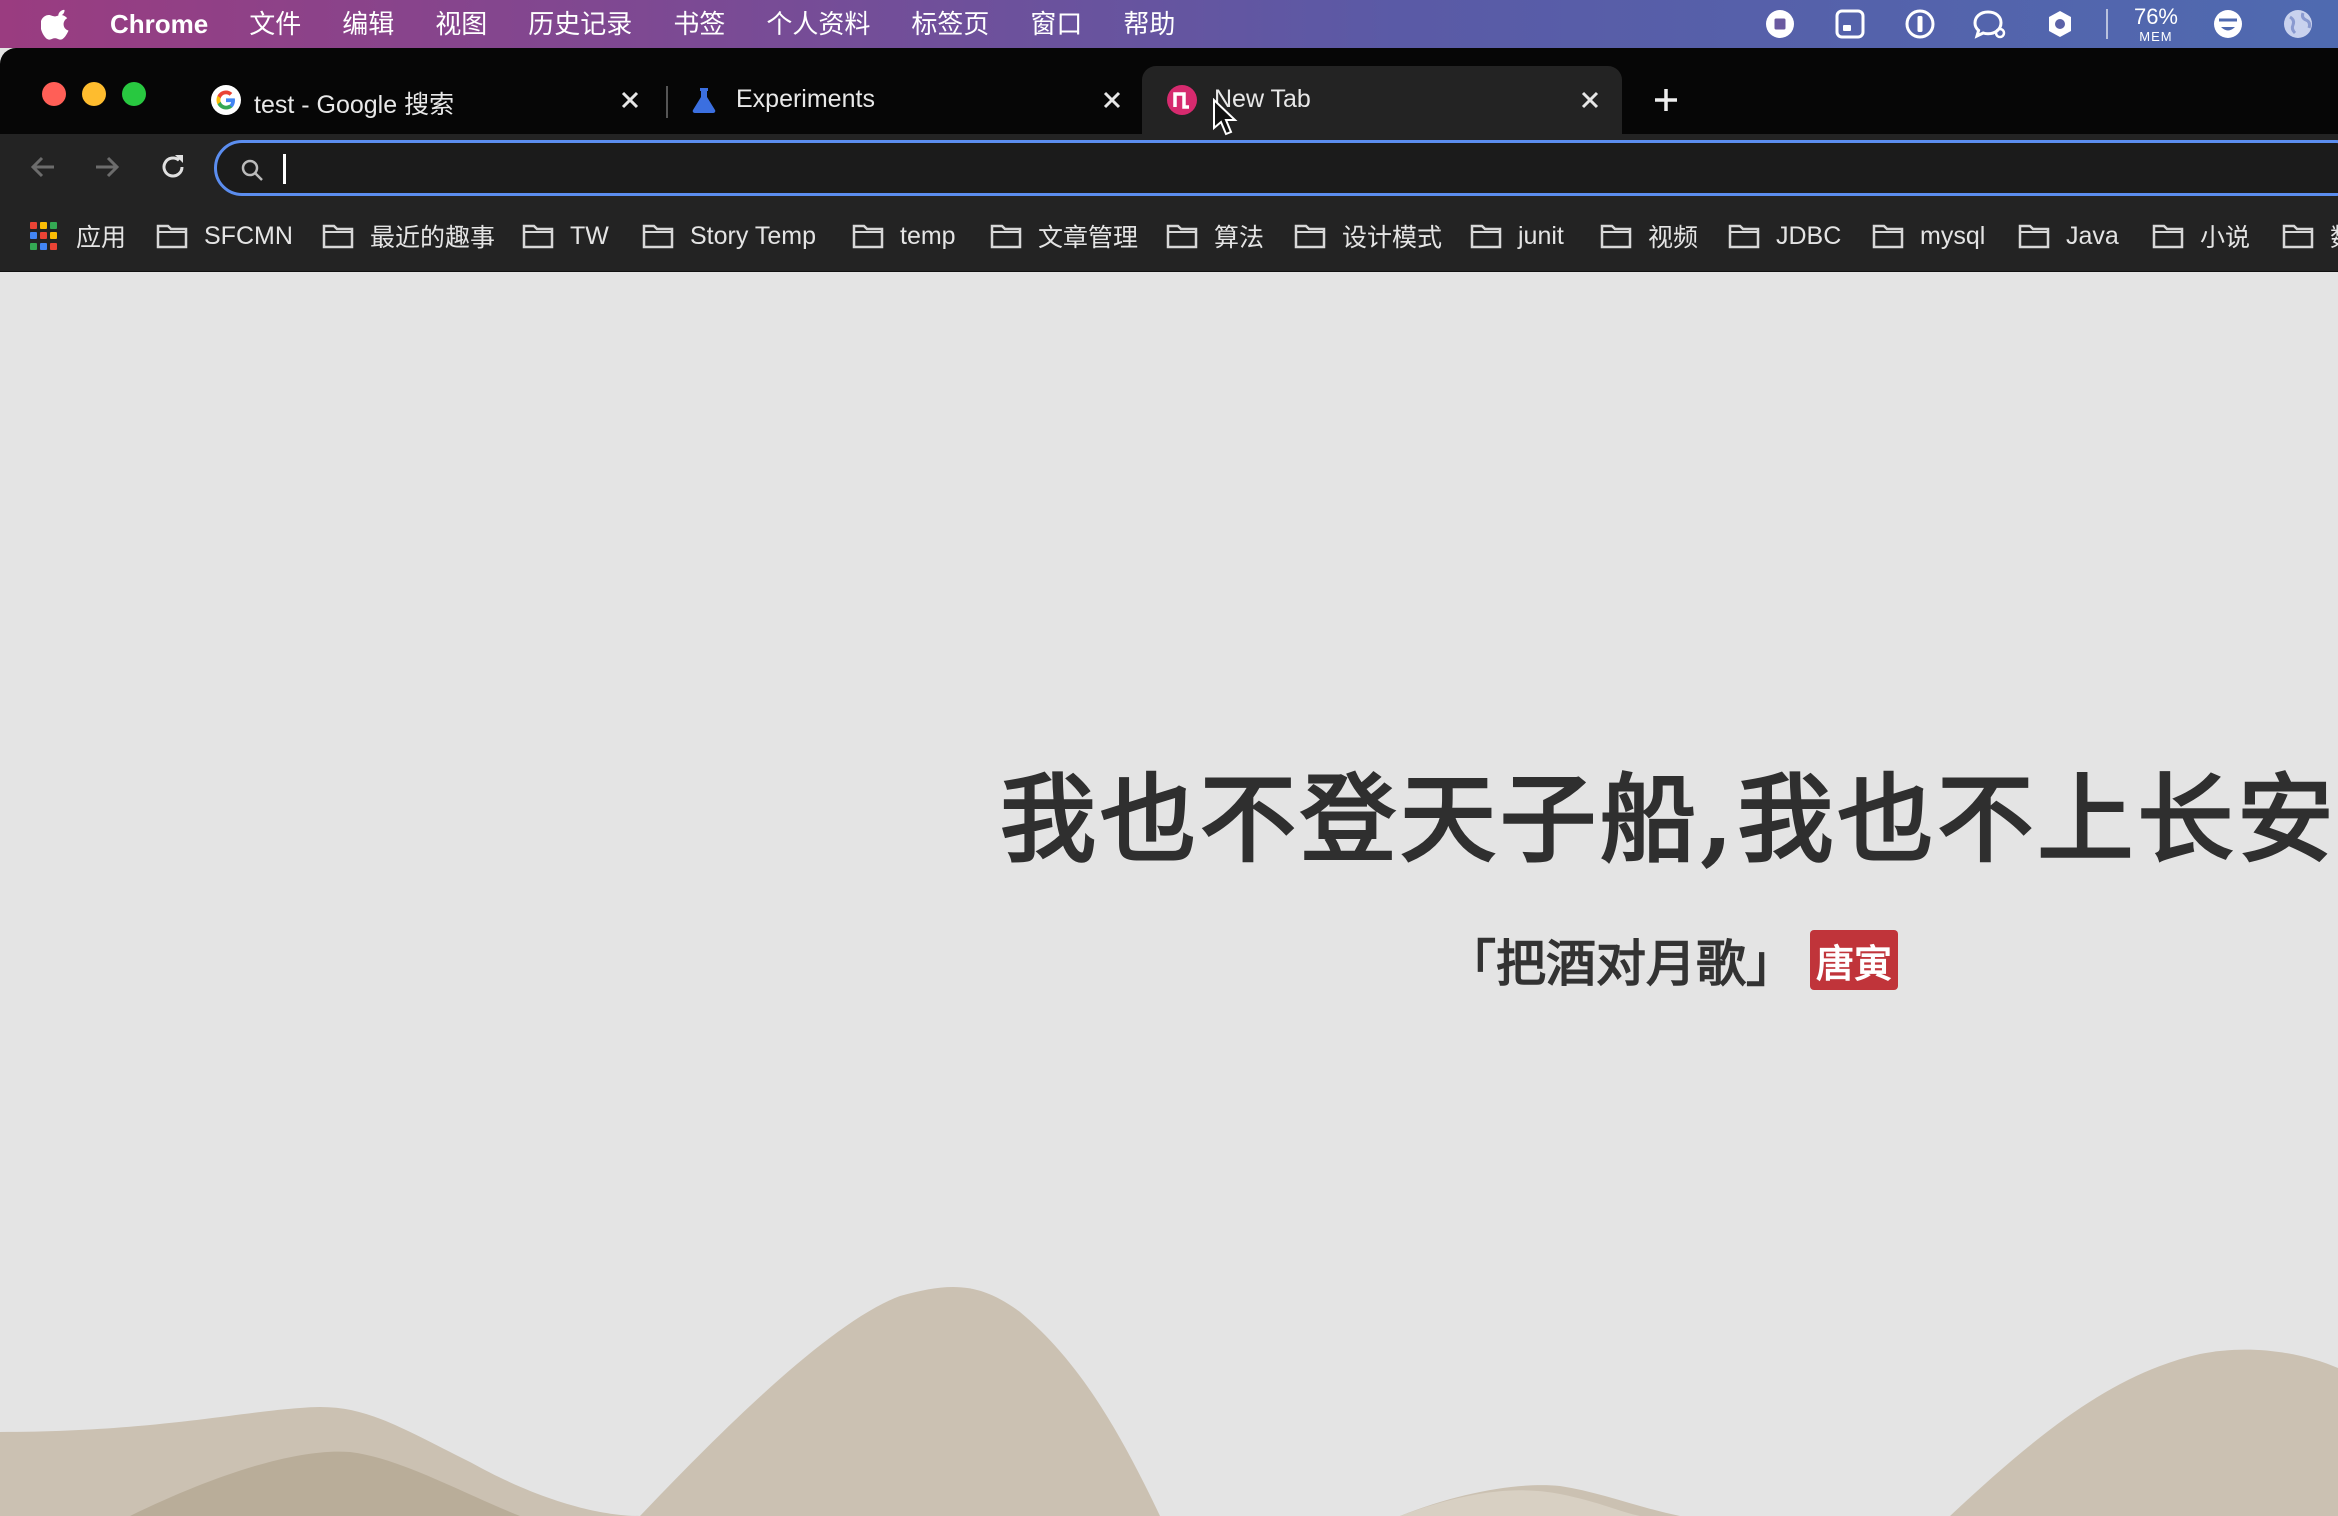  I want to click on poem-source: 「把酒对月歌」 唐寅, so click(1672, 960).